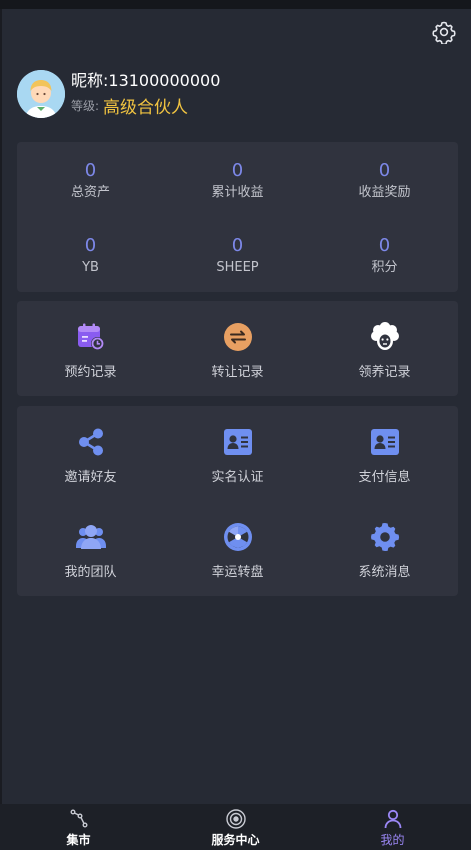 The width and height of the screenshot is (471, 850). Describe the element at coordinates (85, 105) in the screenshot. I see `level-label: 等级:` at that location.